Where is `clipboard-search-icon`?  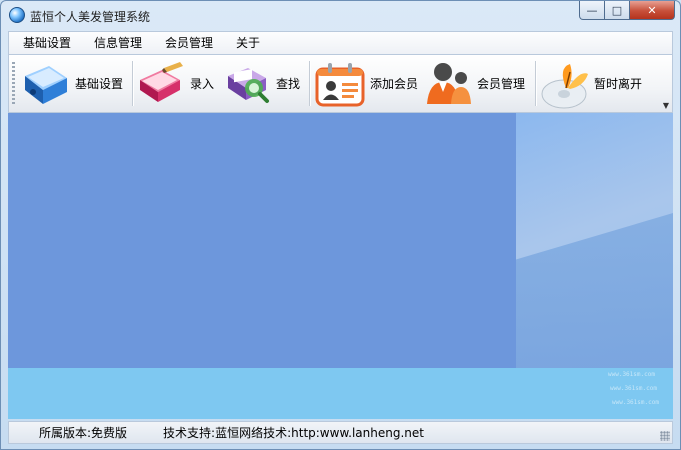 clipboard-search-icon is located at coordinates (248, 85).